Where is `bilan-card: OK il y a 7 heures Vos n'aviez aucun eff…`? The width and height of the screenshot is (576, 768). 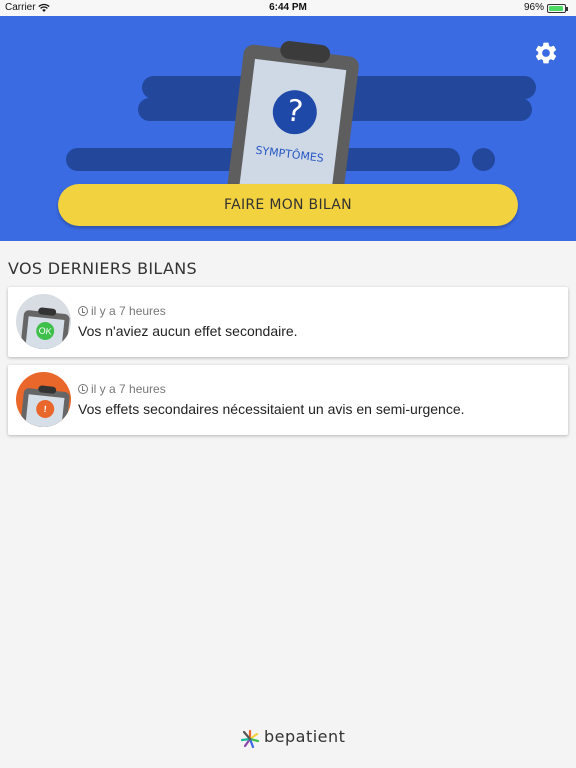 bilan-card: OK il y a 7 heures Vos n'aviez aucun eff… is located at coordinates (288, 322).